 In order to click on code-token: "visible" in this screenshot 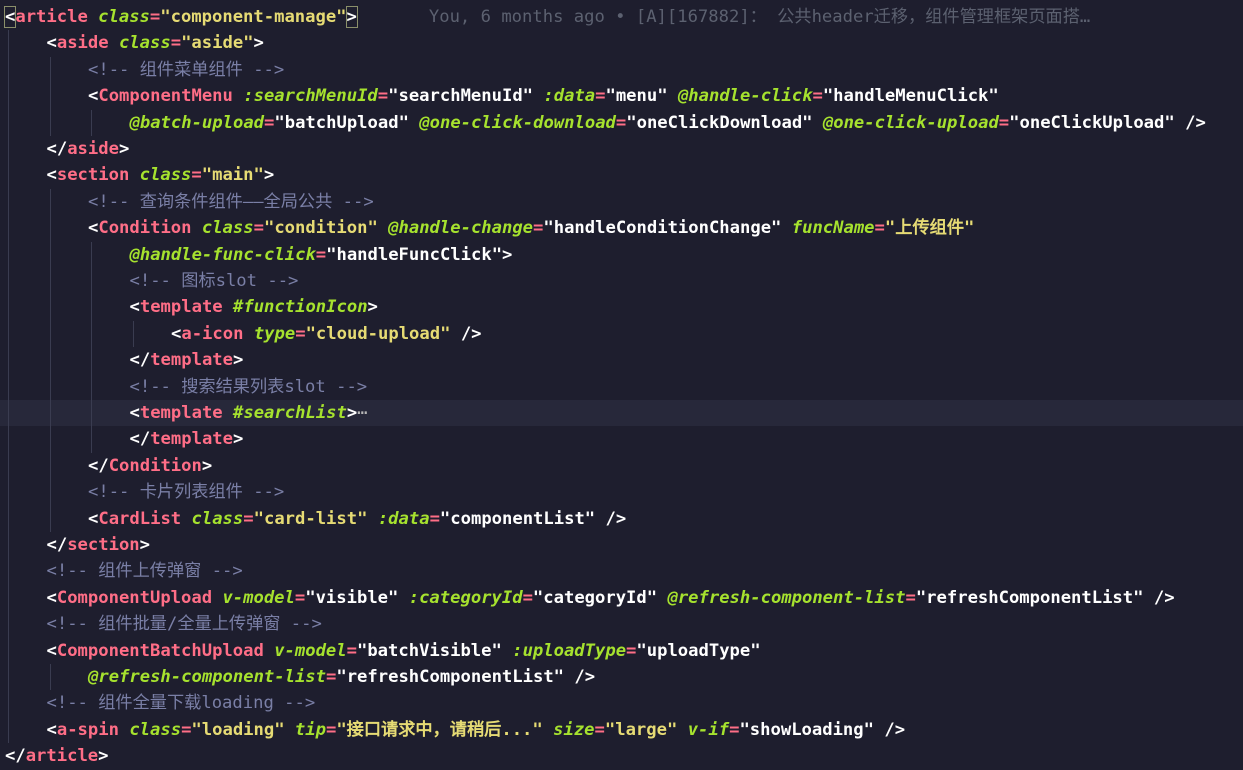, I will do `click(352, 597)`.